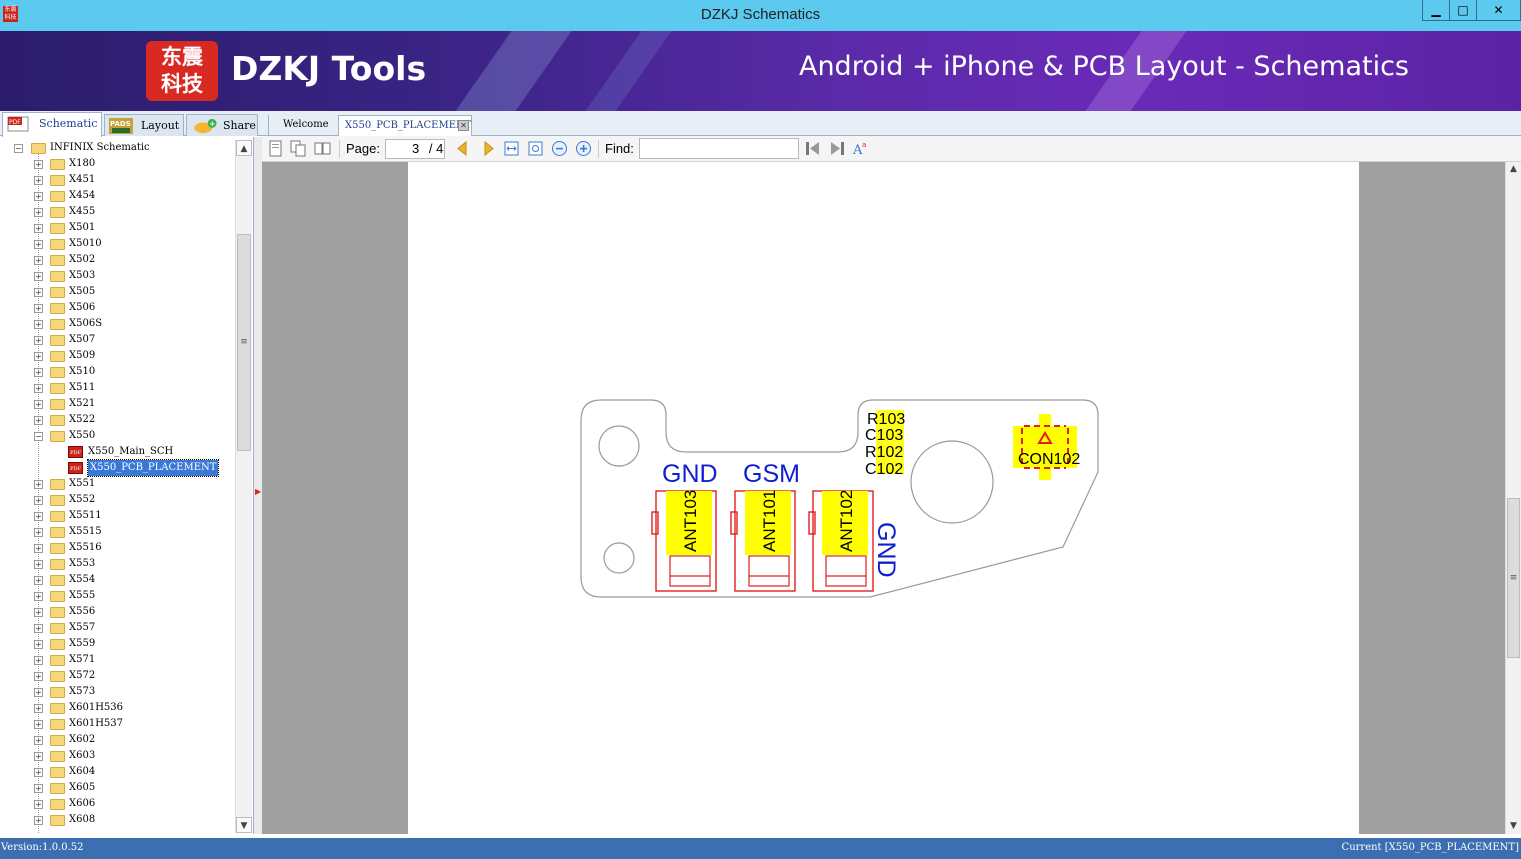 This screenshot has width=1521, height=859. I want to click on tab-close-icon: ✕, so click(463, 125).